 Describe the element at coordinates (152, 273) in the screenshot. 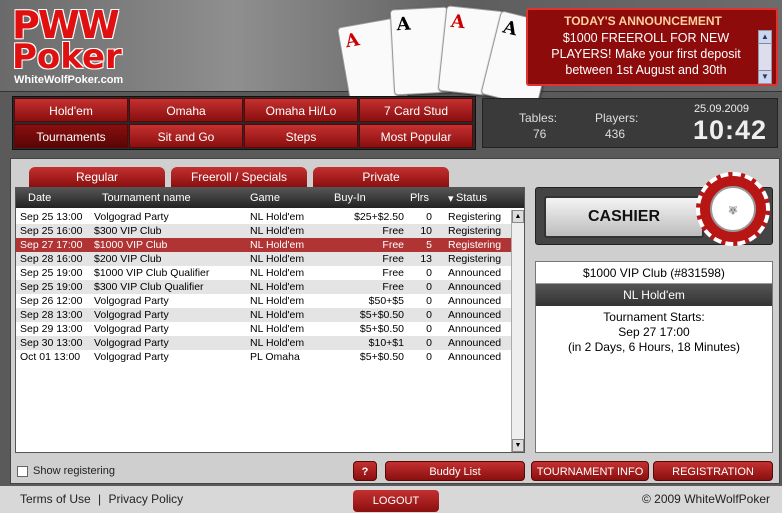

I see `cell-tournament-name: $1000 VIP Club Qualifier` at that location.